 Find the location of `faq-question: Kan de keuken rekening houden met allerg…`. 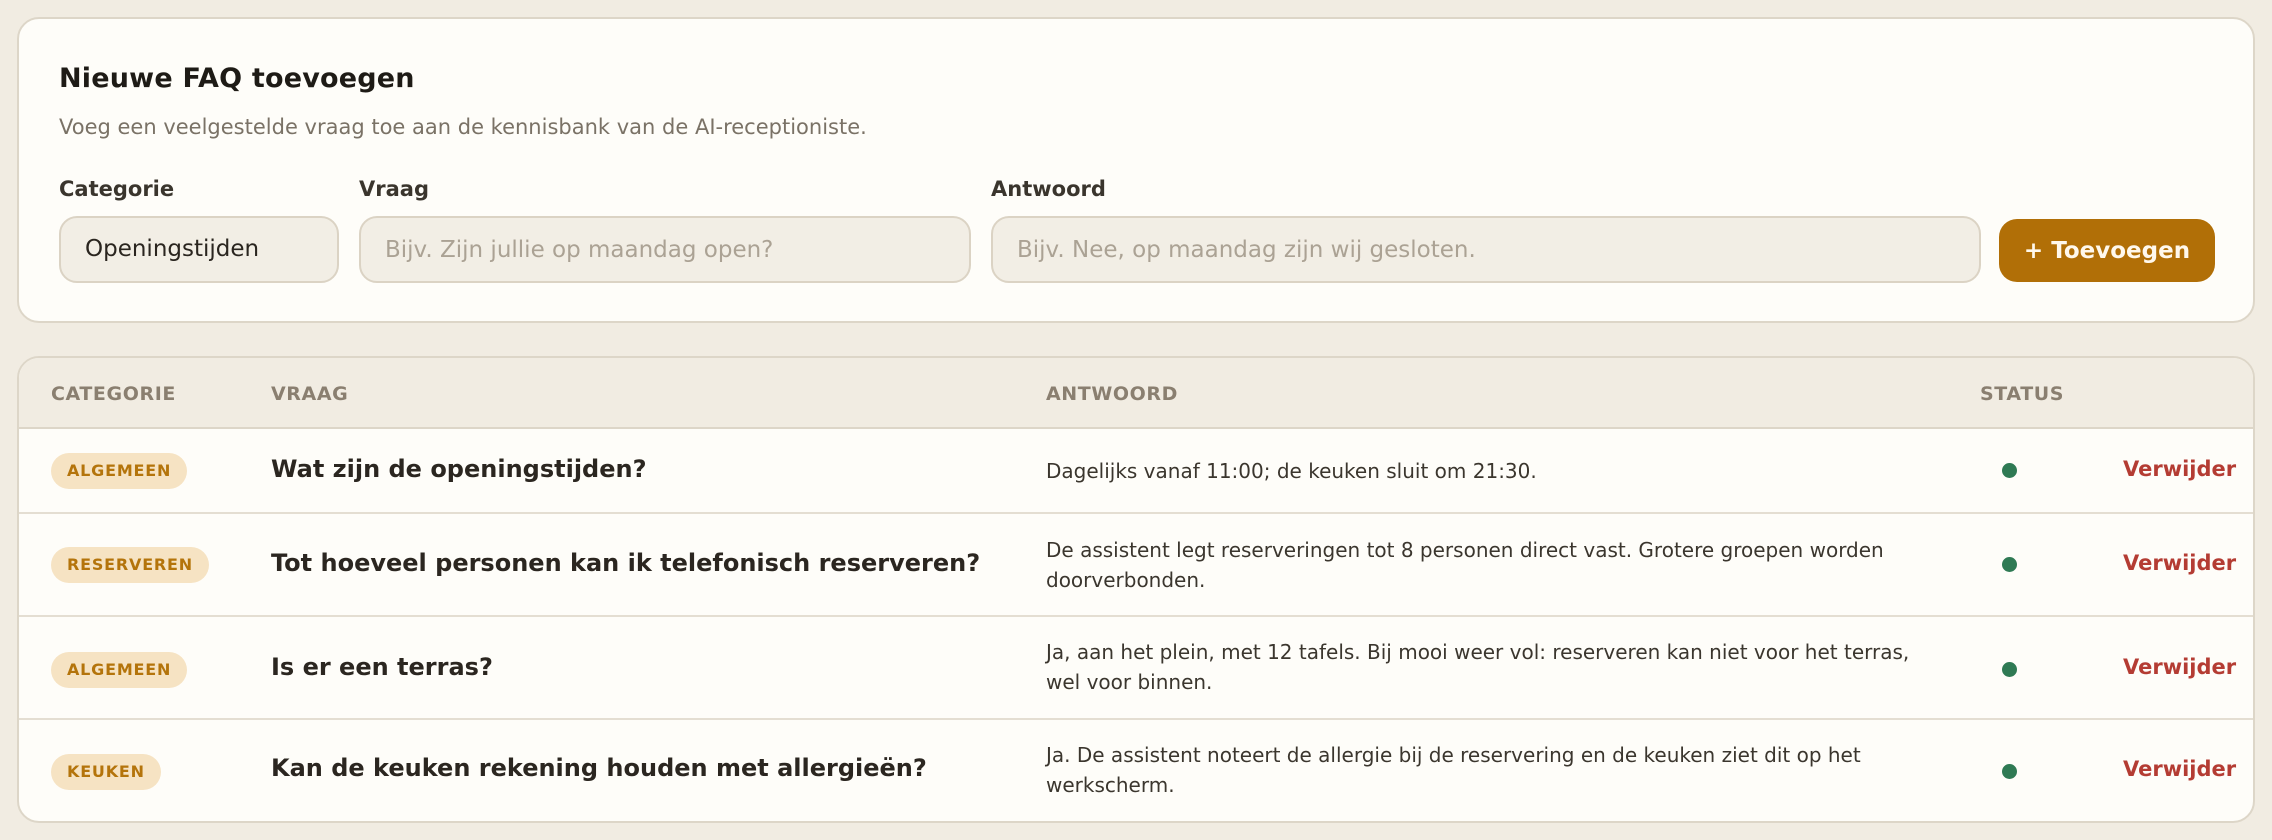

faq-question: Kan de keuken rekening houden met allerg… is located at coordinates (599, 768).